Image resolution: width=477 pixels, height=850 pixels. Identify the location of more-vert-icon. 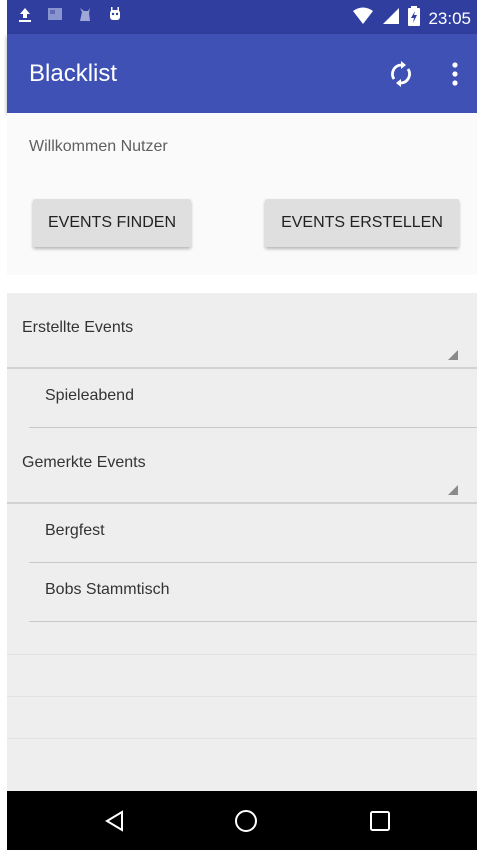
(455, 77).